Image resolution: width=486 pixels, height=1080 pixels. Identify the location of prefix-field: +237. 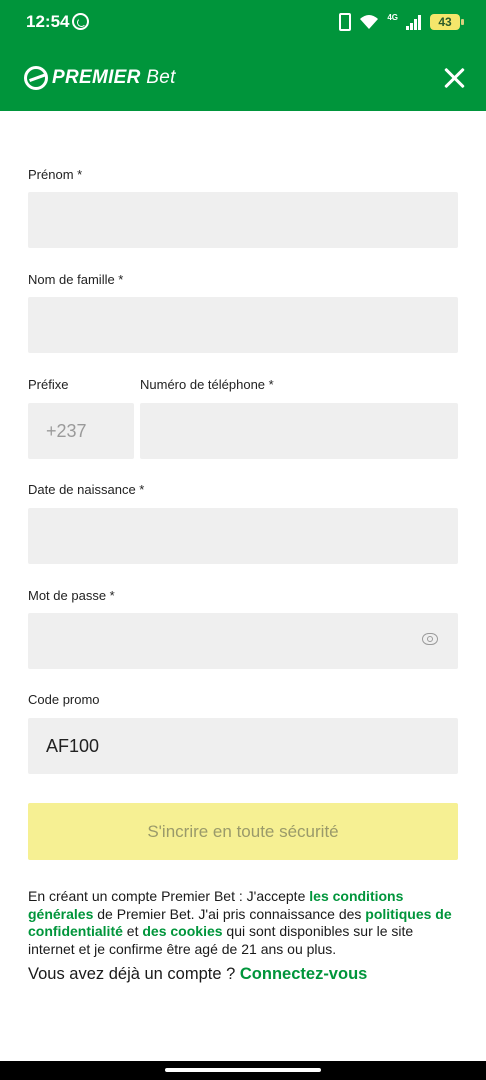
(81, 431).